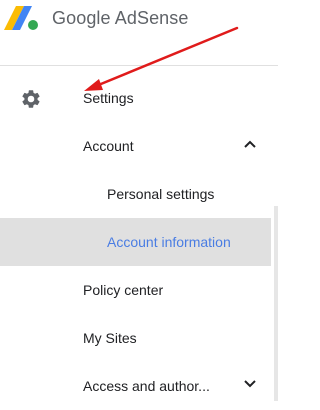 The height and width of the screenshot is (410, 320). I want to click on chevron-up-icon, so click(250, 144).